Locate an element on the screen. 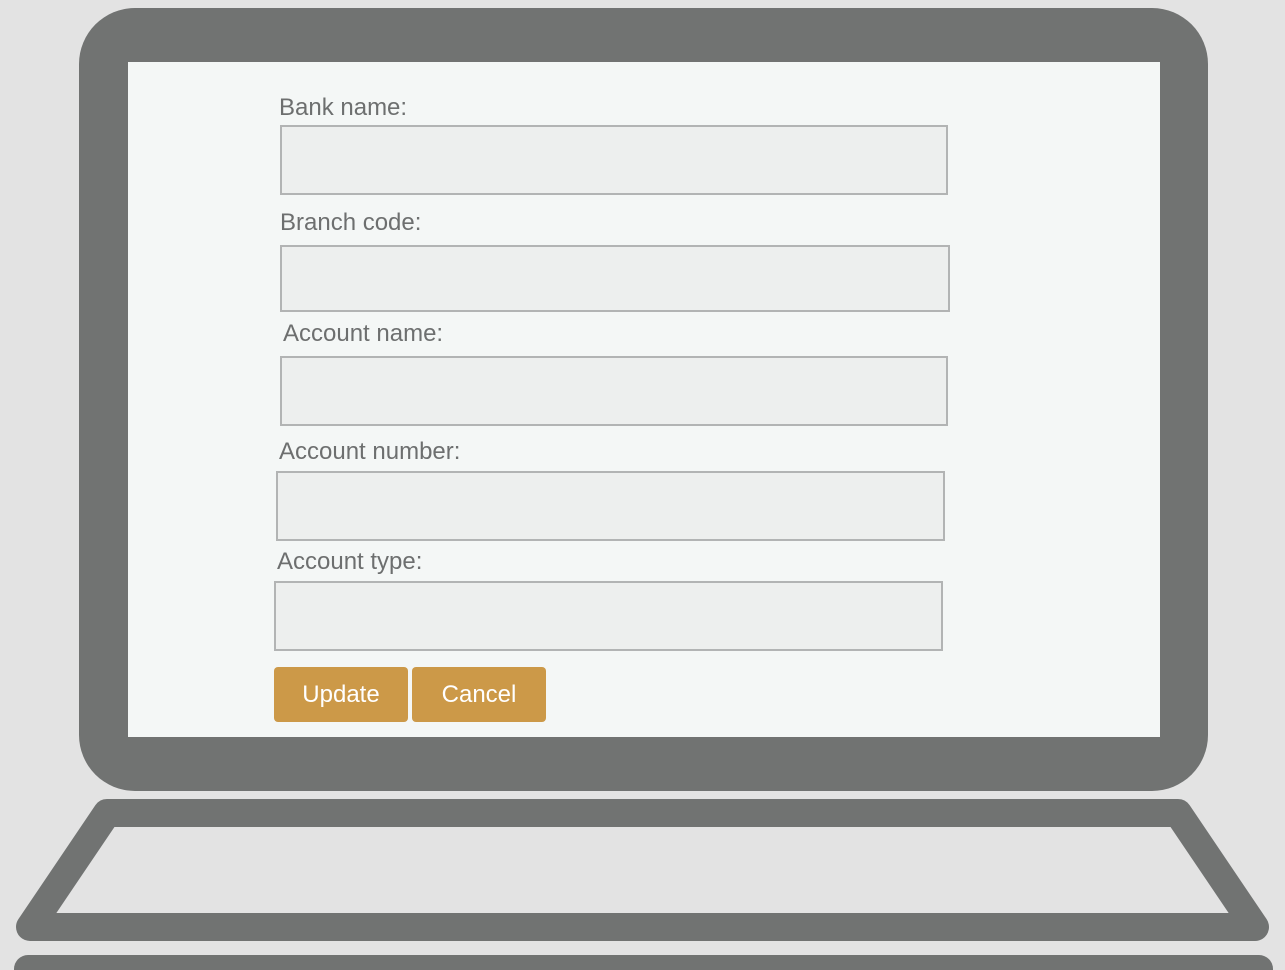 The height and width of the screenshot is (970, 1285). account-name-label: Account name: is located at coordinates (363, 333).